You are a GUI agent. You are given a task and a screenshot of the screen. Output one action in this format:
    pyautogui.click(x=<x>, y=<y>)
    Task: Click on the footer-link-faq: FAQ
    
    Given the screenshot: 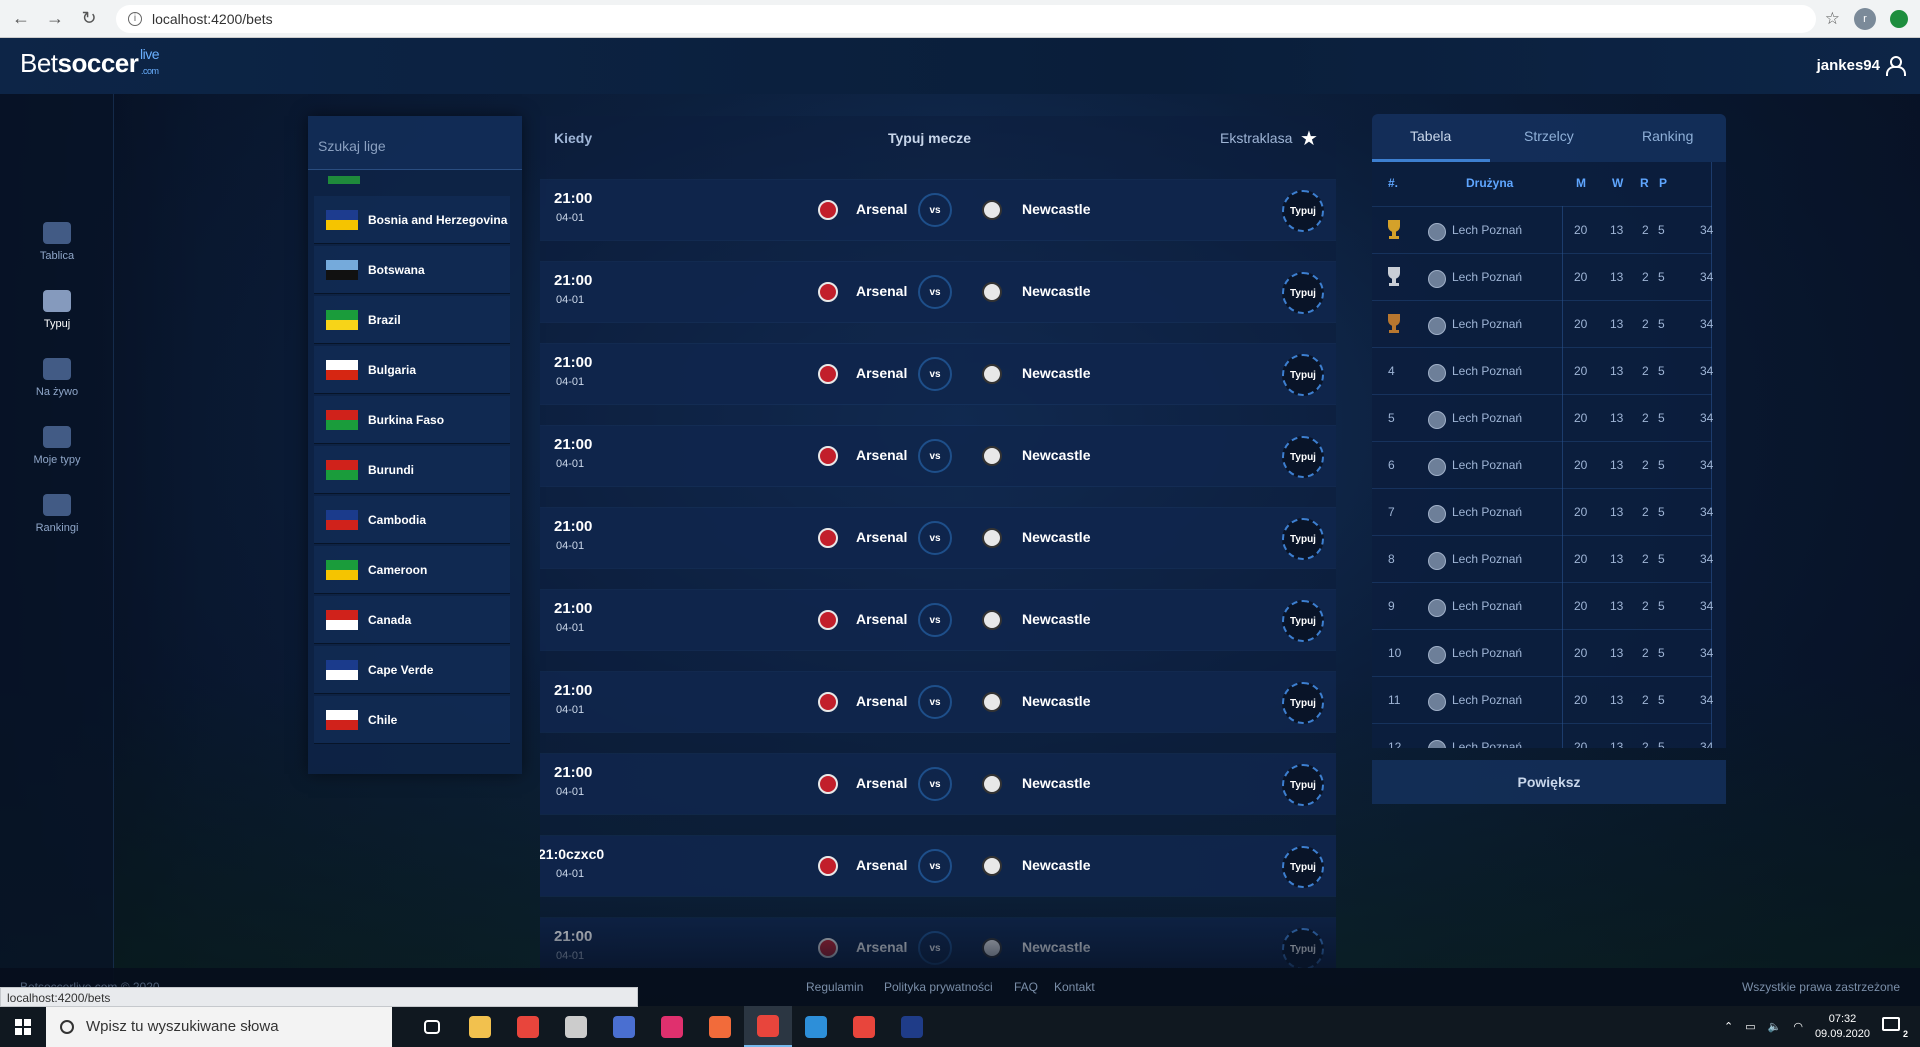 What is the action you would take?
    pyautogui.click(x=1026, y=987)
    